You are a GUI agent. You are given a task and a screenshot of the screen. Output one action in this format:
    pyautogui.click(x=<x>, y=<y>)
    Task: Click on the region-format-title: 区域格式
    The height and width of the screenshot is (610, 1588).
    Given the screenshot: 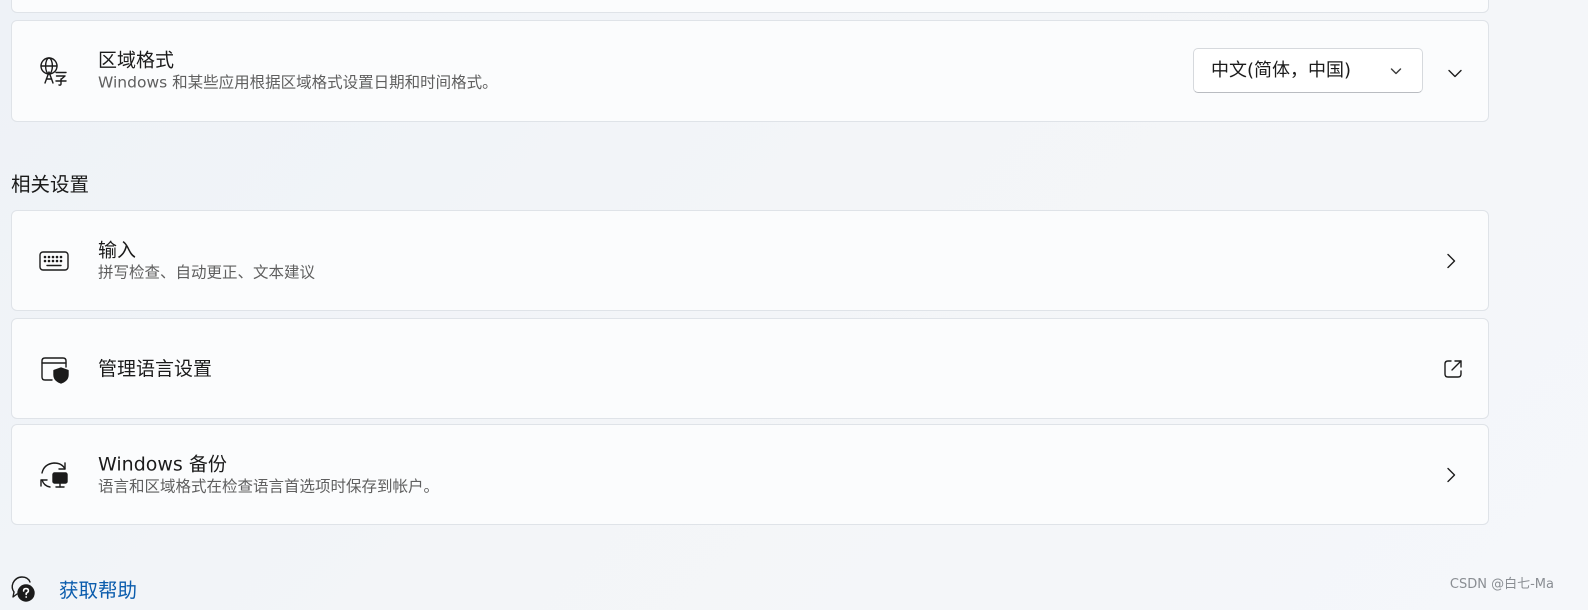 What is the action you would take?
    pyautogui.click(x=136, y=60)
    